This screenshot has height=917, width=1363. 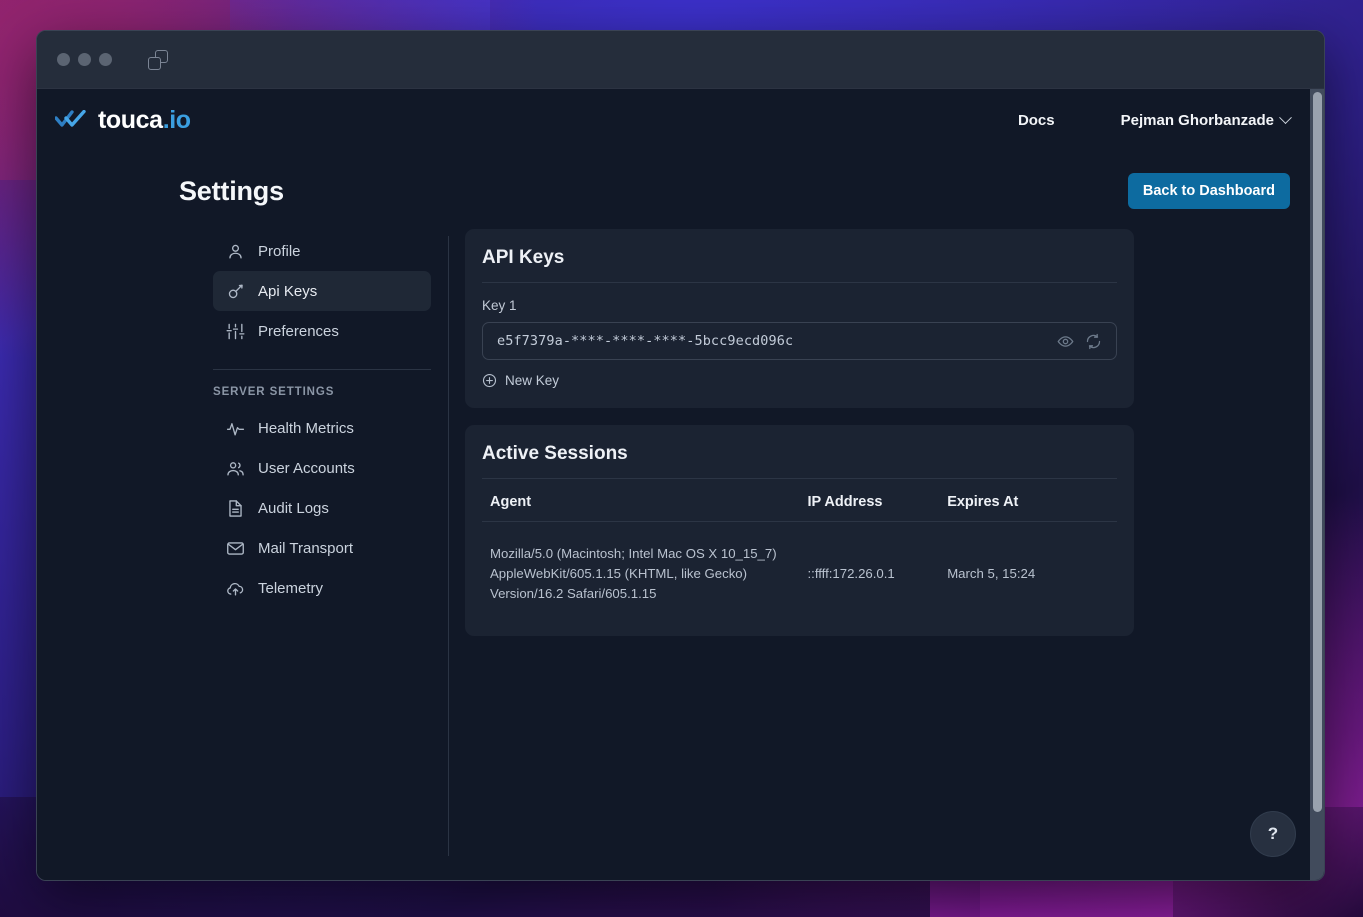 I want to click on api-keys-card-title: API Keys, so click(x=799, y=265).